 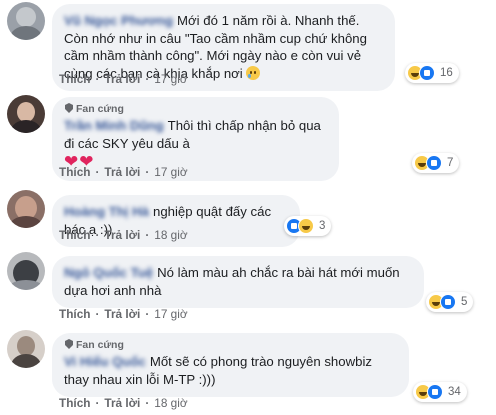 I want to click on haha-reaction-icon, so click(x=306, y=226).